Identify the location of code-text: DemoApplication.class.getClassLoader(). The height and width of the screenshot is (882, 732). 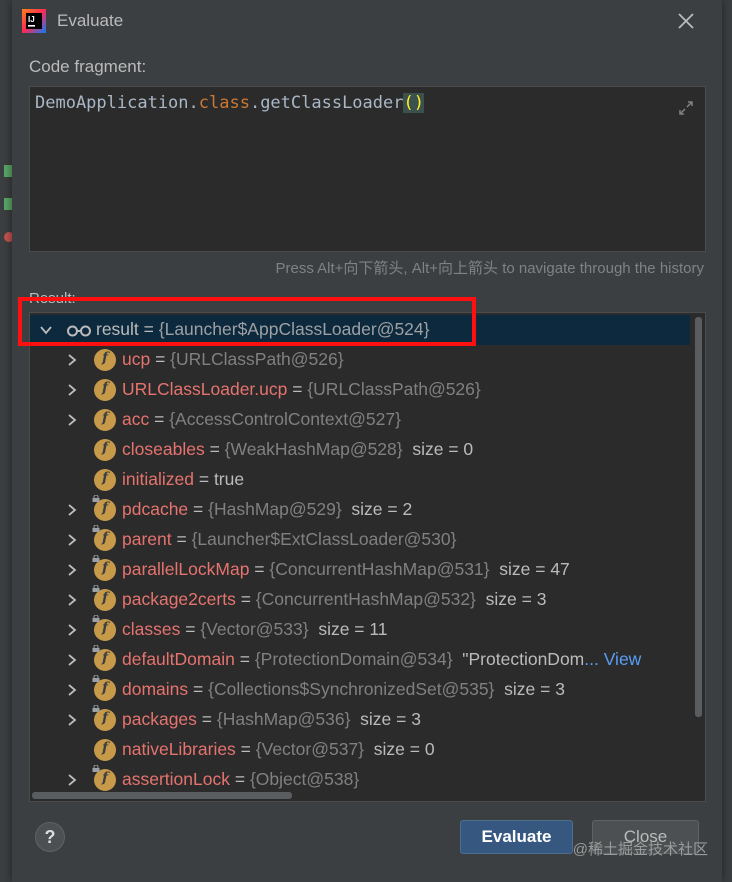
(229, 103).